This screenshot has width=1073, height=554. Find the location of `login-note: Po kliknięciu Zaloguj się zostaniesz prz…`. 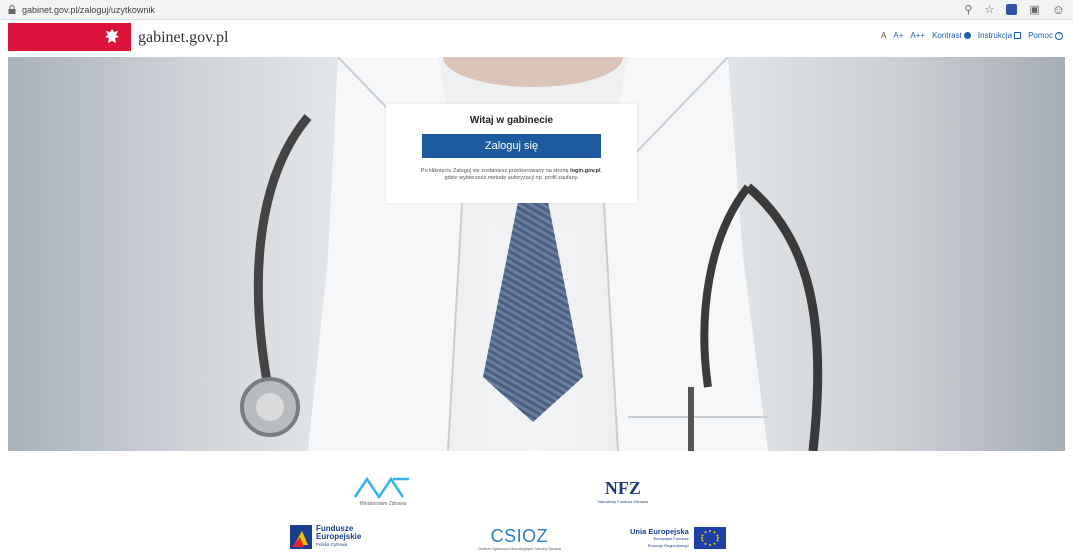

login-note: Po kliknięciu Zaloguj się zostaniesz prz… is located at coordinates (511, 175).